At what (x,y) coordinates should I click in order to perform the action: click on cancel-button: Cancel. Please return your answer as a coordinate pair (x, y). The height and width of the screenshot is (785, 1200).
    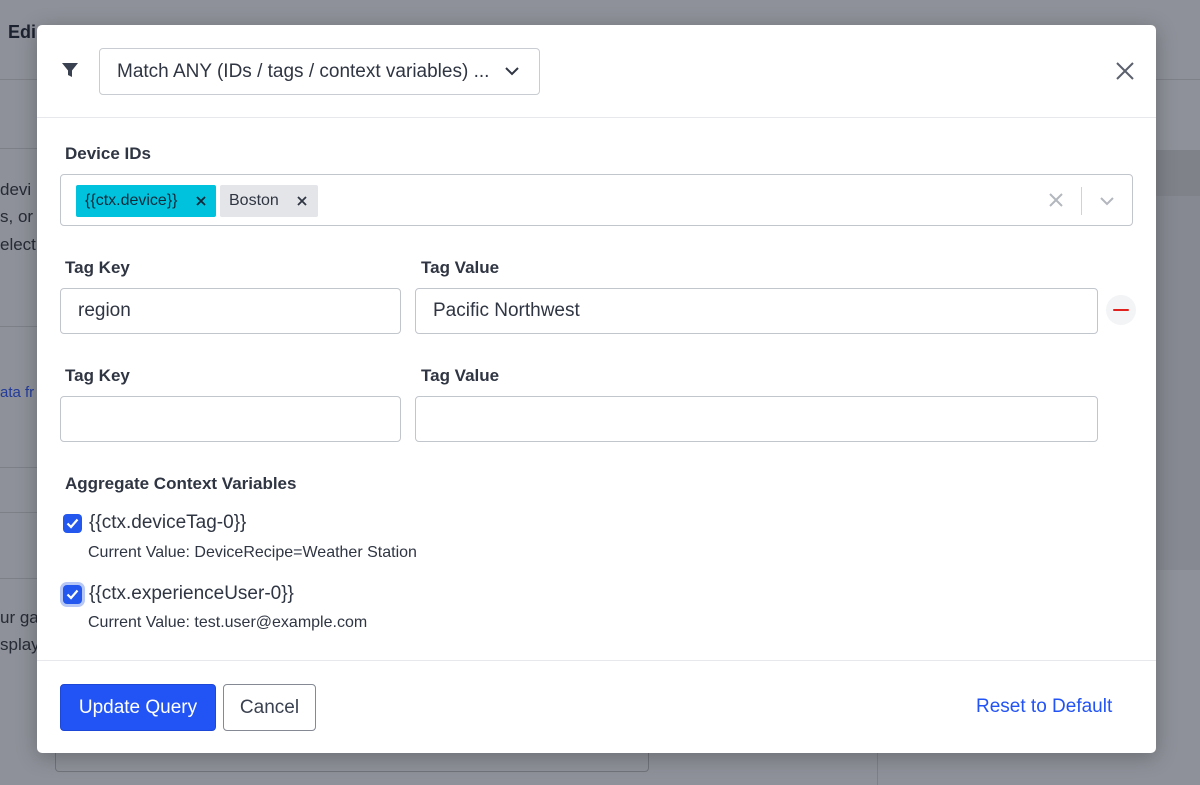
    Looking at the image, I should click on (269, 707).